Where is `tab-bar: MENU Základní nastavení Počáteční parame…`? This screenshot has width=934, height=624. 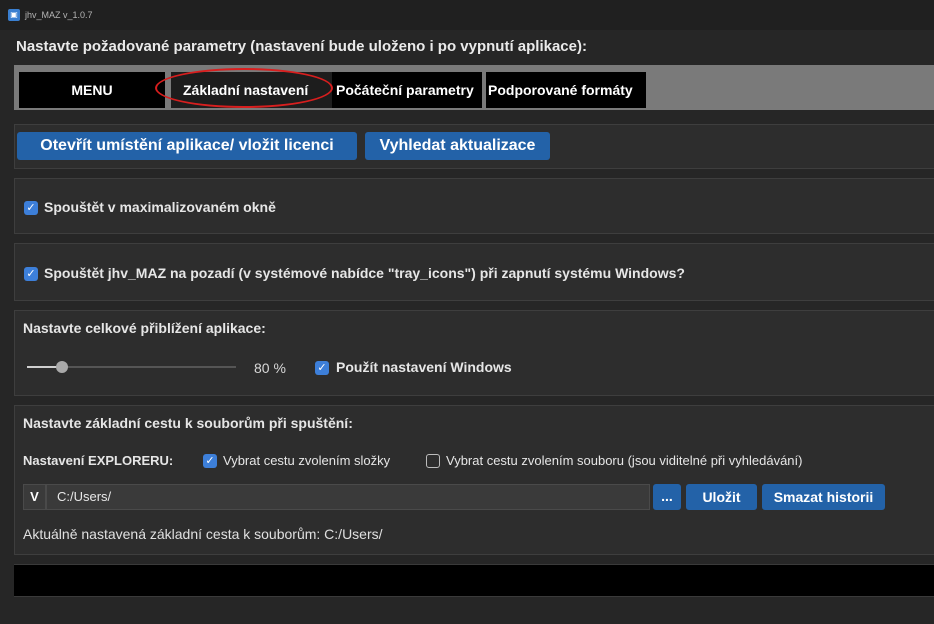 tab-bar: MENU Základní nastavení Počáteční parame… is located at coordinates (474, 87).